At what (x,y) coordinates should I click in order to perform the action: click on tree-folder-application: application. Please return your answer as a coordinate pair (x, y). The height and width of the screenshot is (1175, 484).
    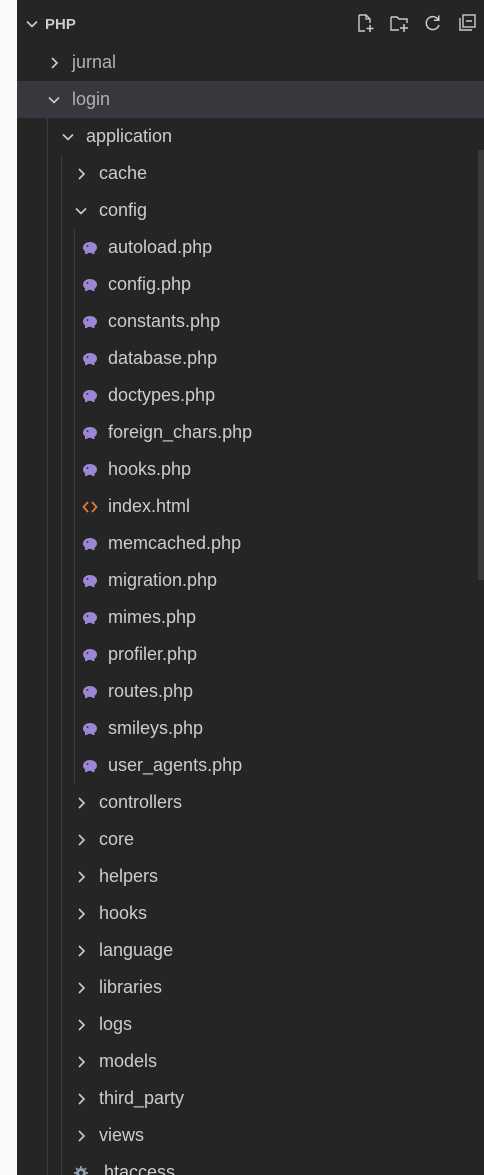
    Looking at the image, I should click on (250, 136).